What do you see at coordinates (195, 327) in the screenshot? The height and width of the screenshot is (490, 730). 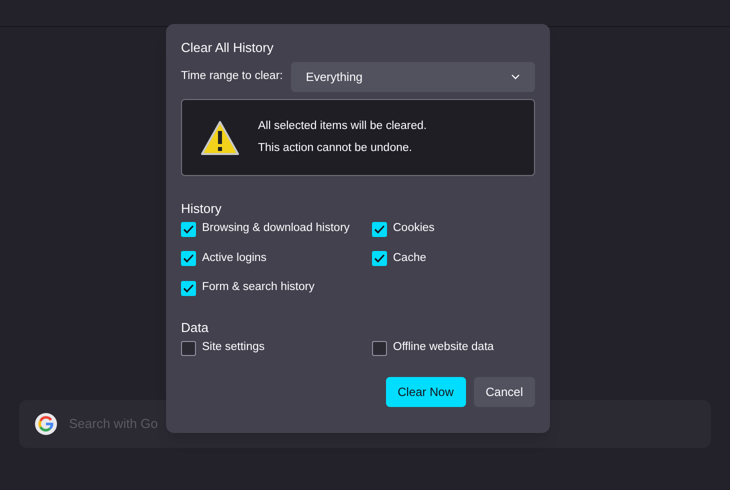 I see `section-heading: Data` at bounding box center [195, 327].